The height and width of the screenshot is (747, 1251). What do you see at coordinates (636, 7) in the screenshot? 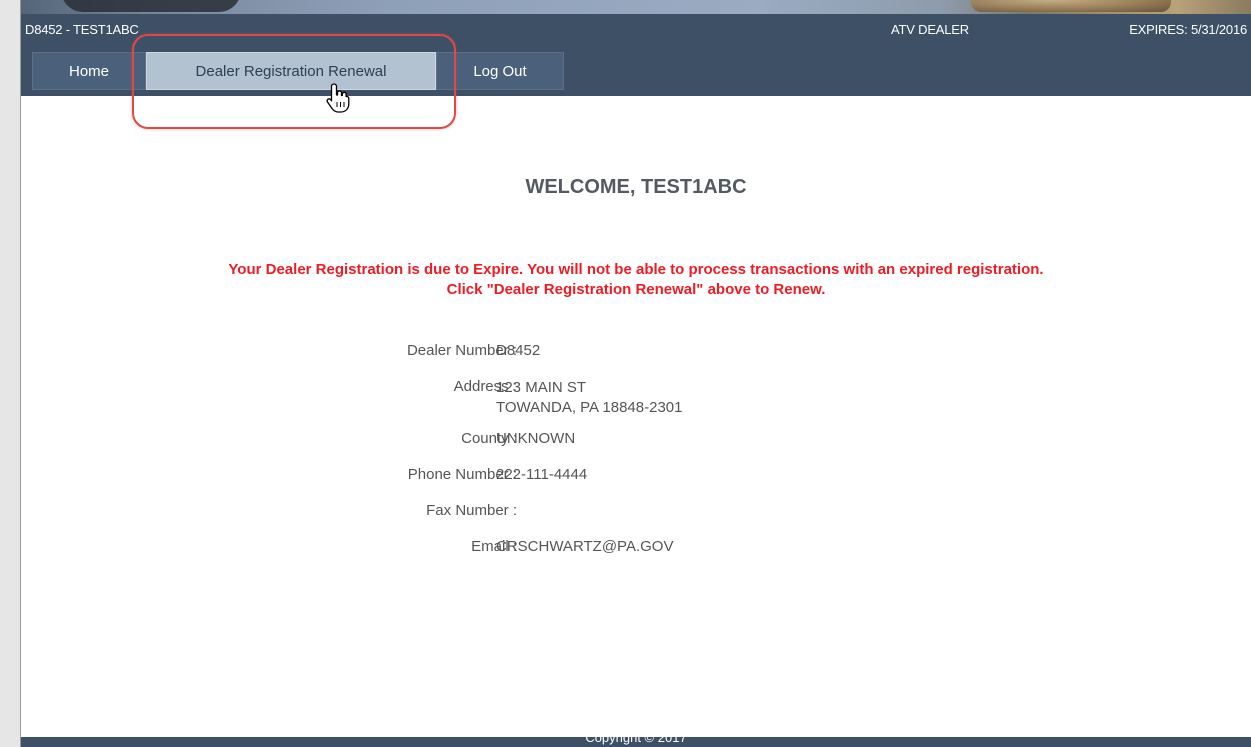
I see `header-banner-image` at bounding box center [636, 7].